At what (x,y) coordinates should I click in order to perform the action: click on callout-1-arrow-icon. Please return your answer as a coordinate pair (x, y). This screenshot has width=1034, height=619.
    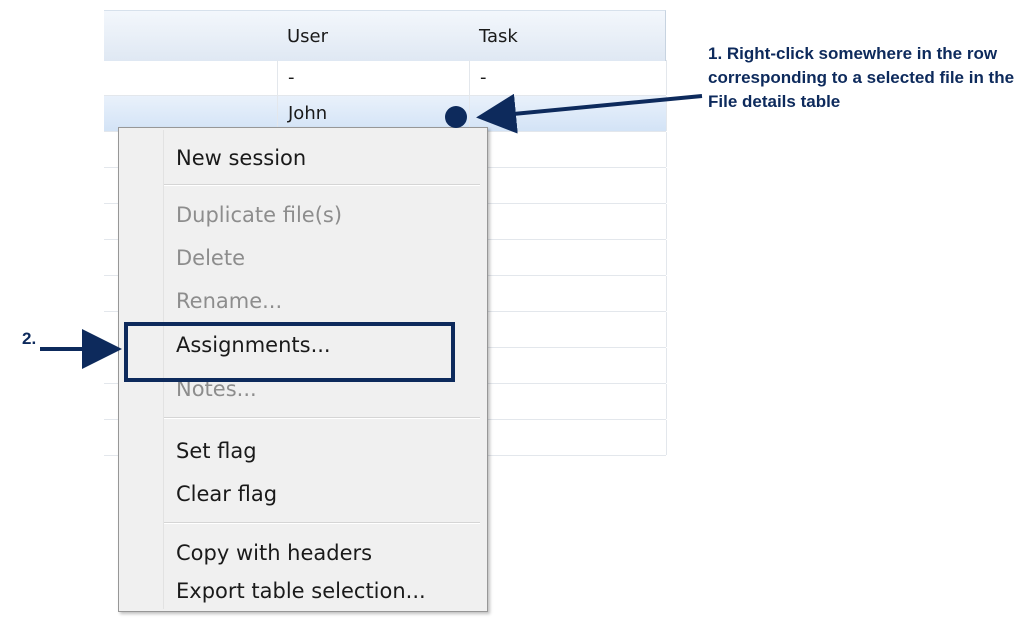
    Looking at the image, I should click on (589, 113).